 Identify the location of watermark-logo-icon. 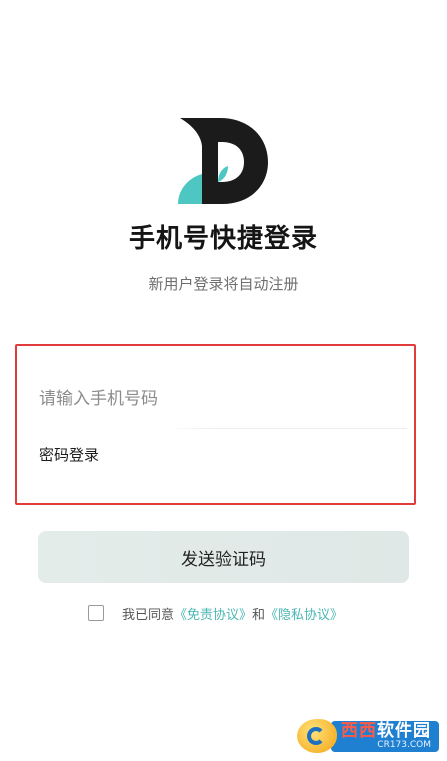
(317, 736).